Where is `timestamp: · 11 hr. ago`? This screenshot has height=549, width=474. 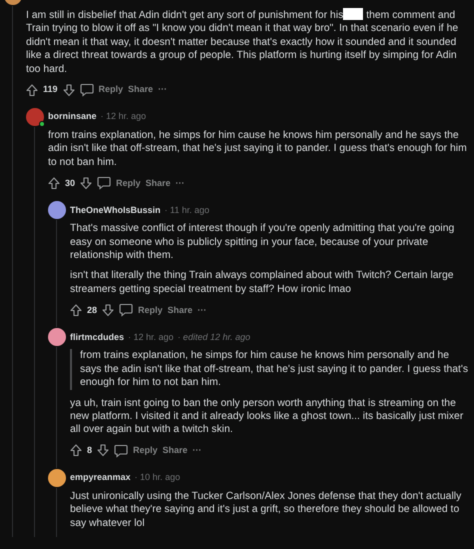 timestamp: · 11 hr. ago is located at coordinates (187, 210).